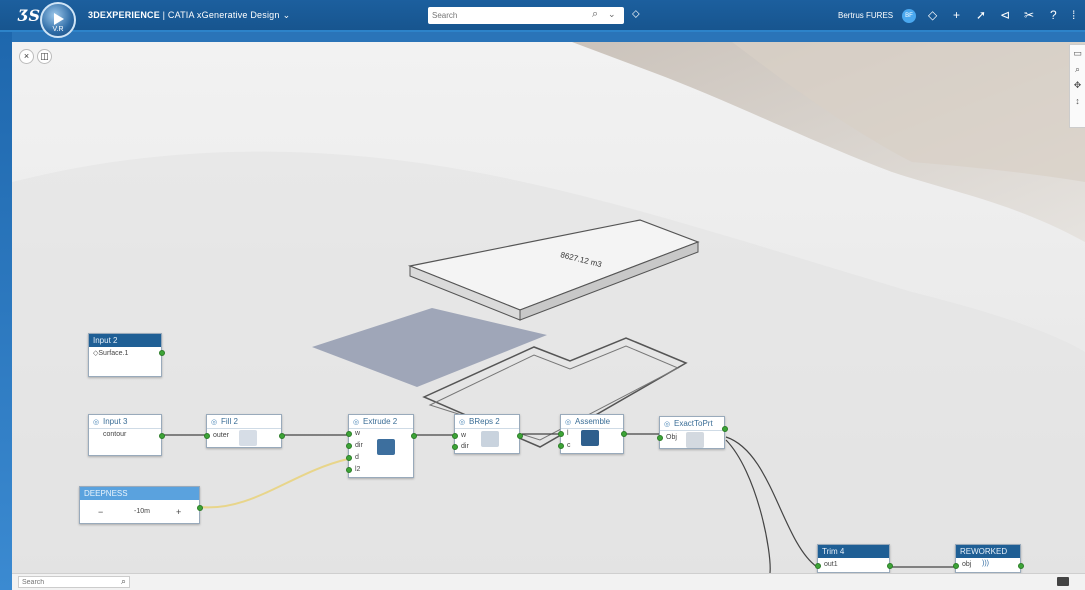 Image resolution: width=1085 pixels, height=590 pixels. Describe the element at coordinates (956, 15) in the screenshot. I see `add-icon: +` at that location.